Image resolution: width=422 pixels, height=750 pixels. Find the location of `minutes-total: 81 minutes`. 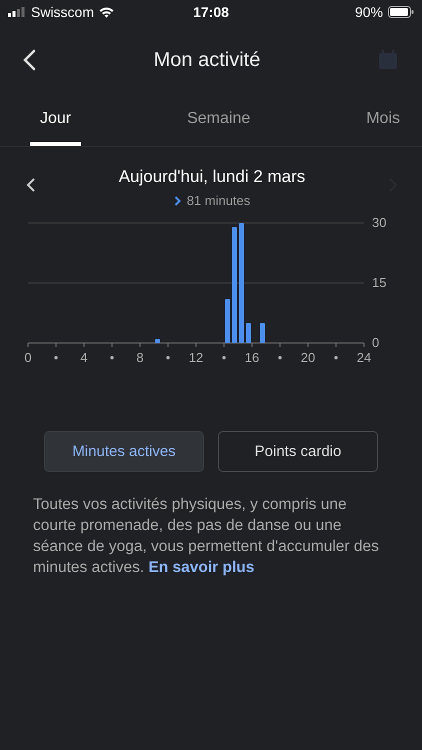

minutes-total: 81 minutes is located at coordinates (218, 200).